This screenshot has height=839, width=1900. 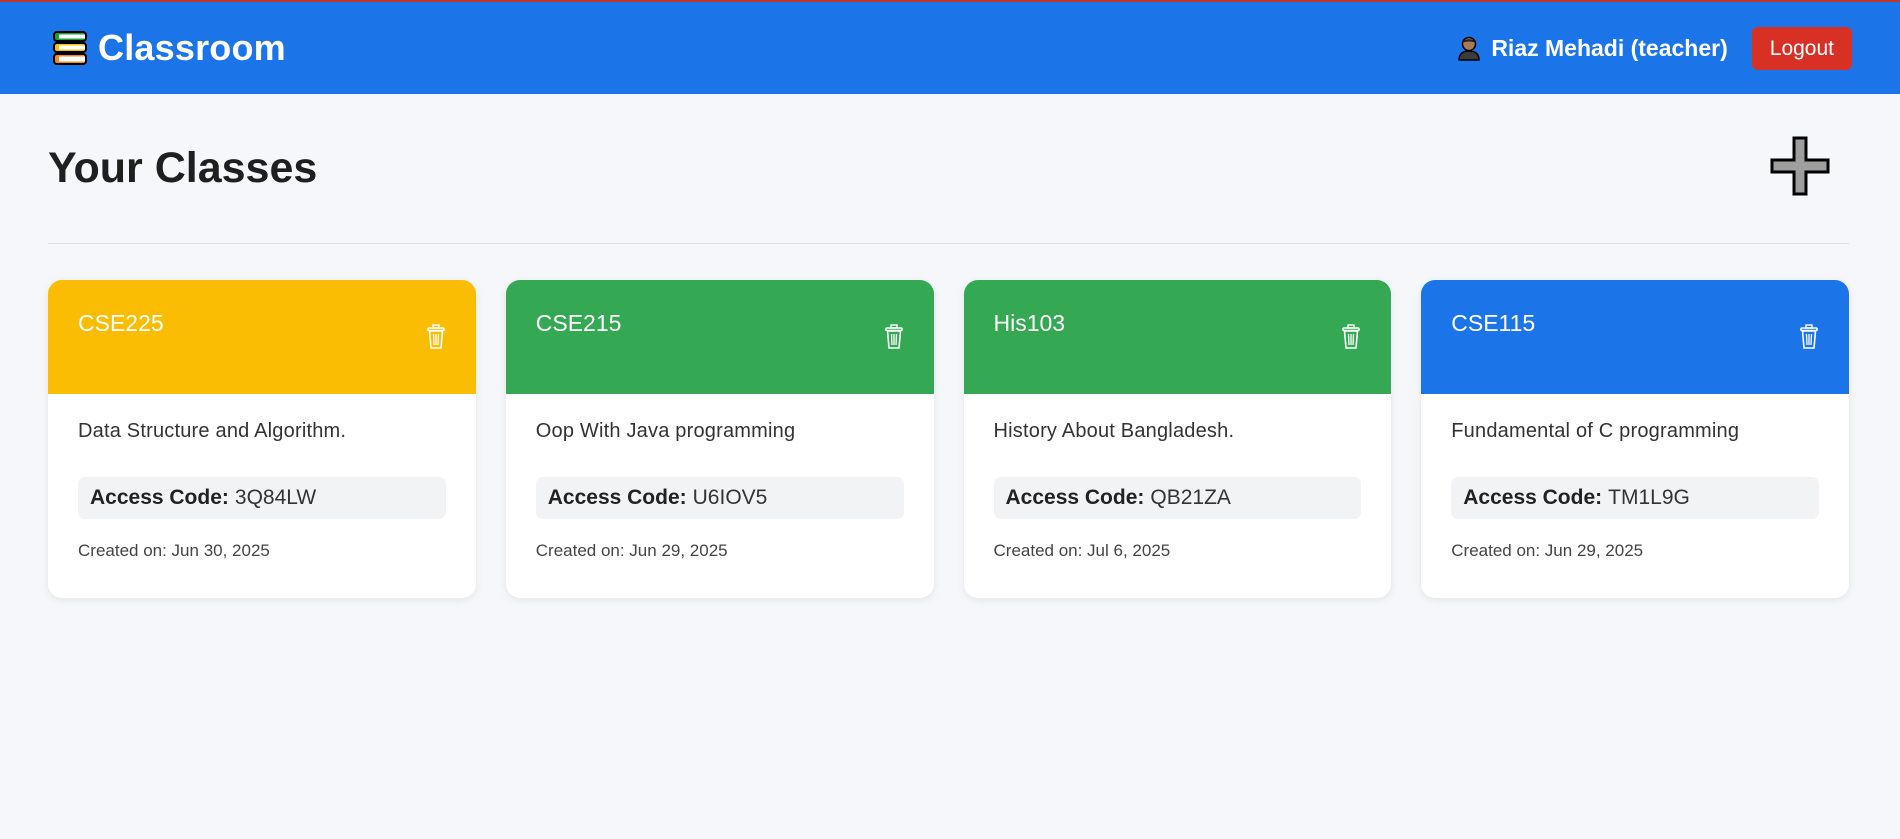 What do you see at coordinates (578, 323) in the screenshot?
I see `class-code: CSE215` at bounding box center [578, 323].